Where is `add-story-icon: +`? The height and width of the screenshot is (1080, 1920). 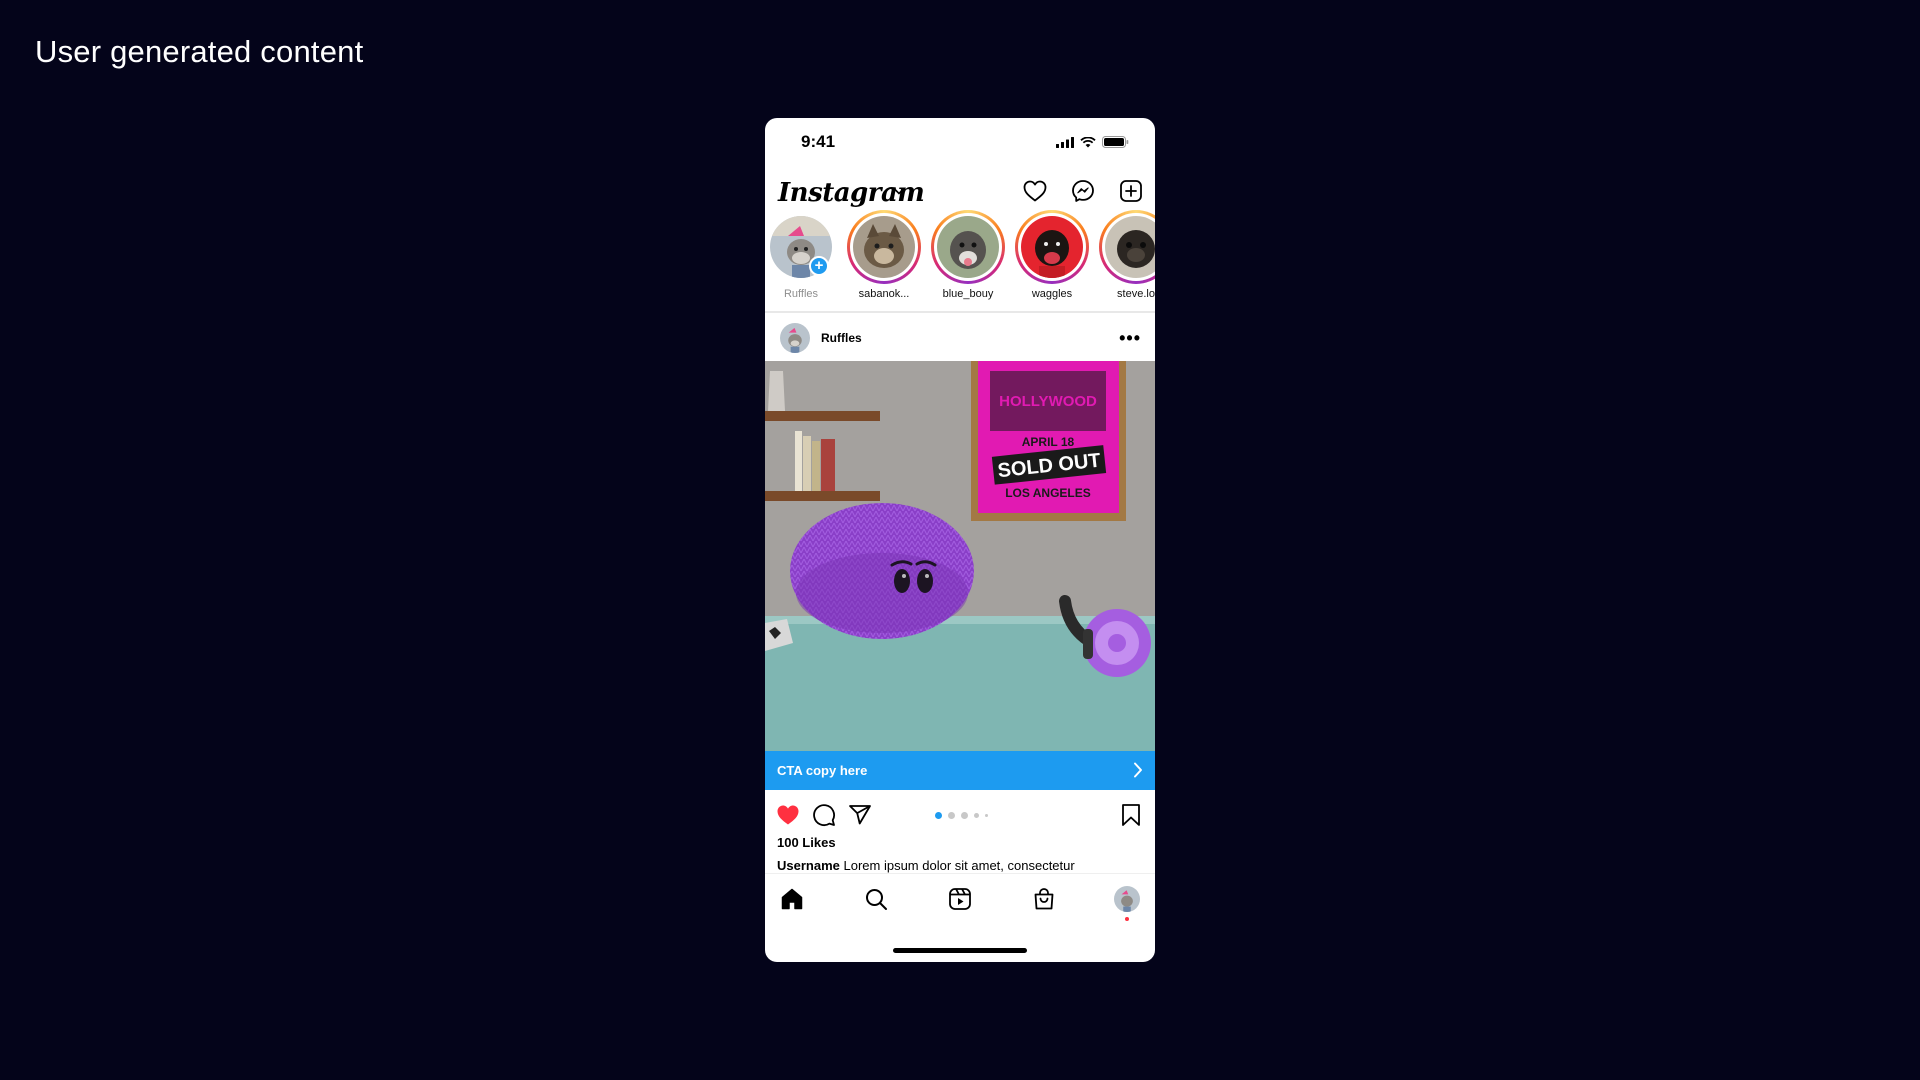
add-story-icon: + is located at coordinates (819, 266).